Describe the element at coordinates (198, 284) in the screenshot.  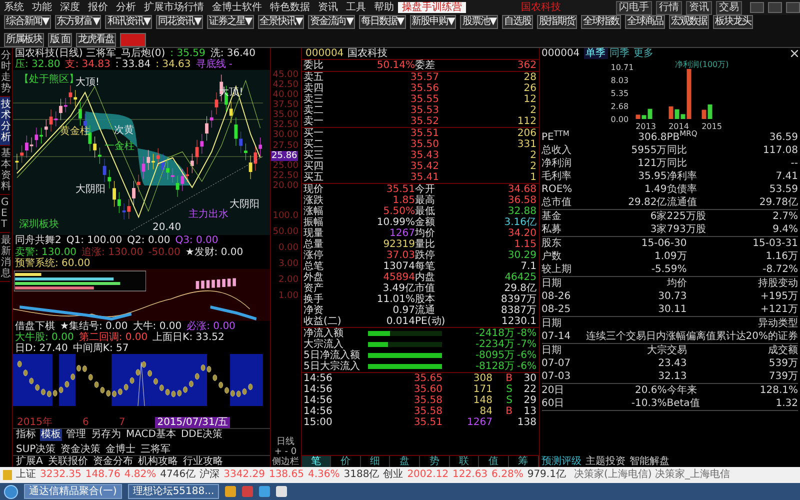
I see `histogram-bar` at that location.